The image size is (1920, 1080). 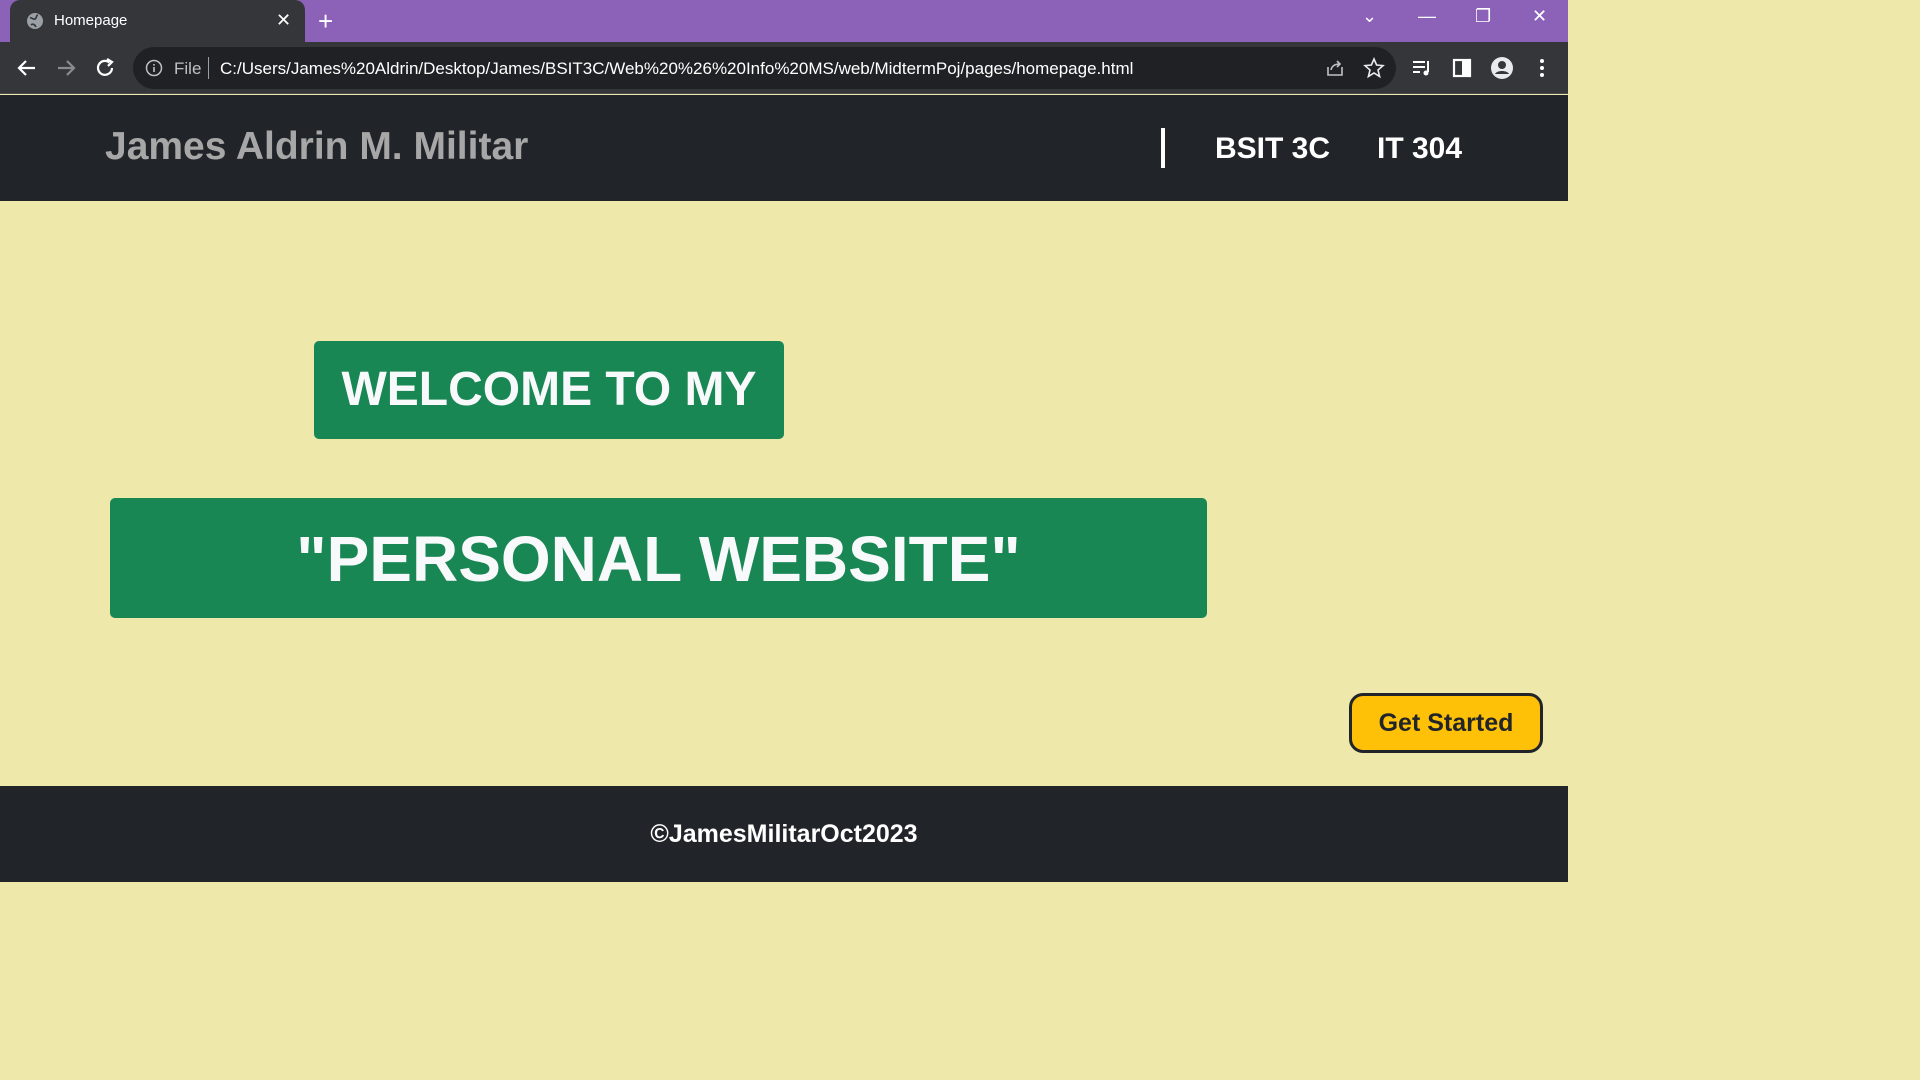 I want to click on profile-avatar-icon, so click(x=1502, y=68).